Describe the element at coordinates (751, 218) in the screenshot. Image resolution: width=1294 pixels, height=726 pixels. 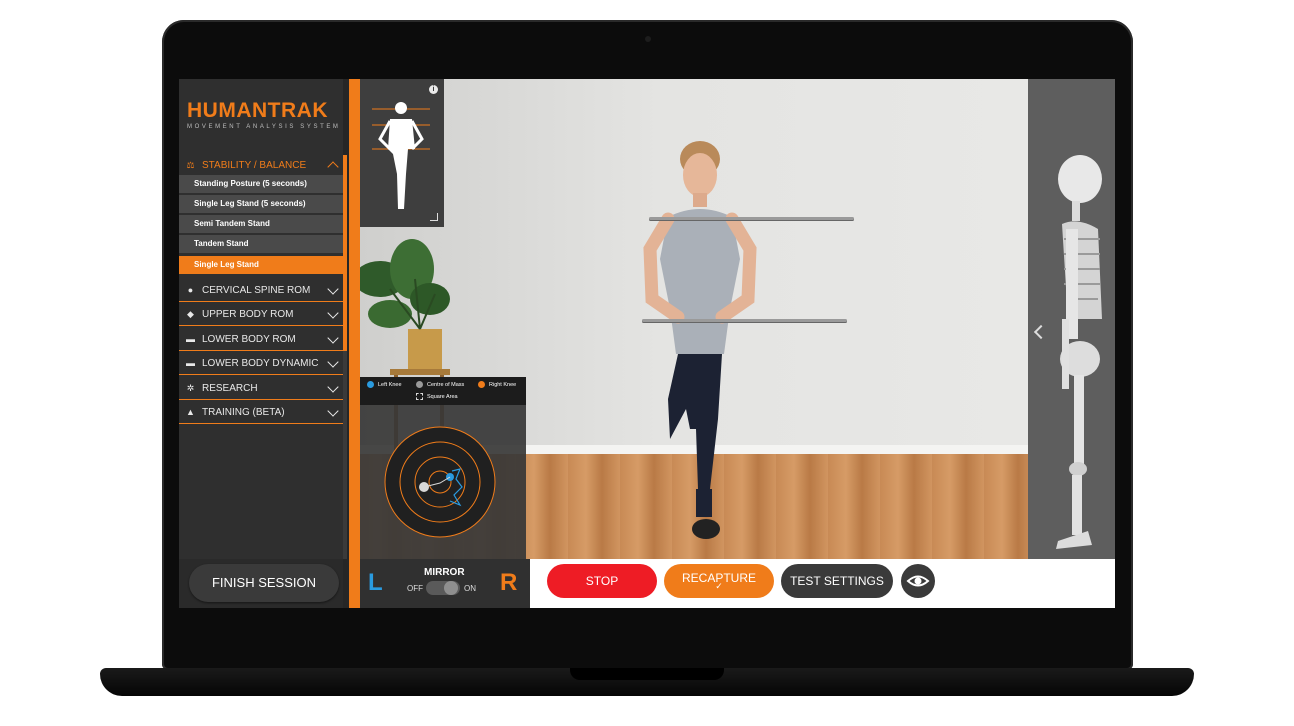
I see `shoulder-alignment-line` at that location.